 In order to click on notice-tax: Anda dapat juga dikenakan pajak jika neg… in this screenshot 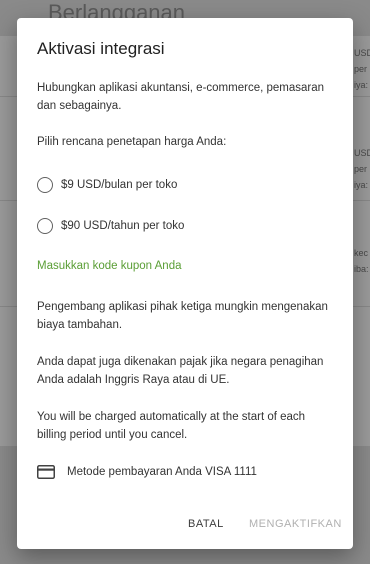, I will do `click(180, 371)`.